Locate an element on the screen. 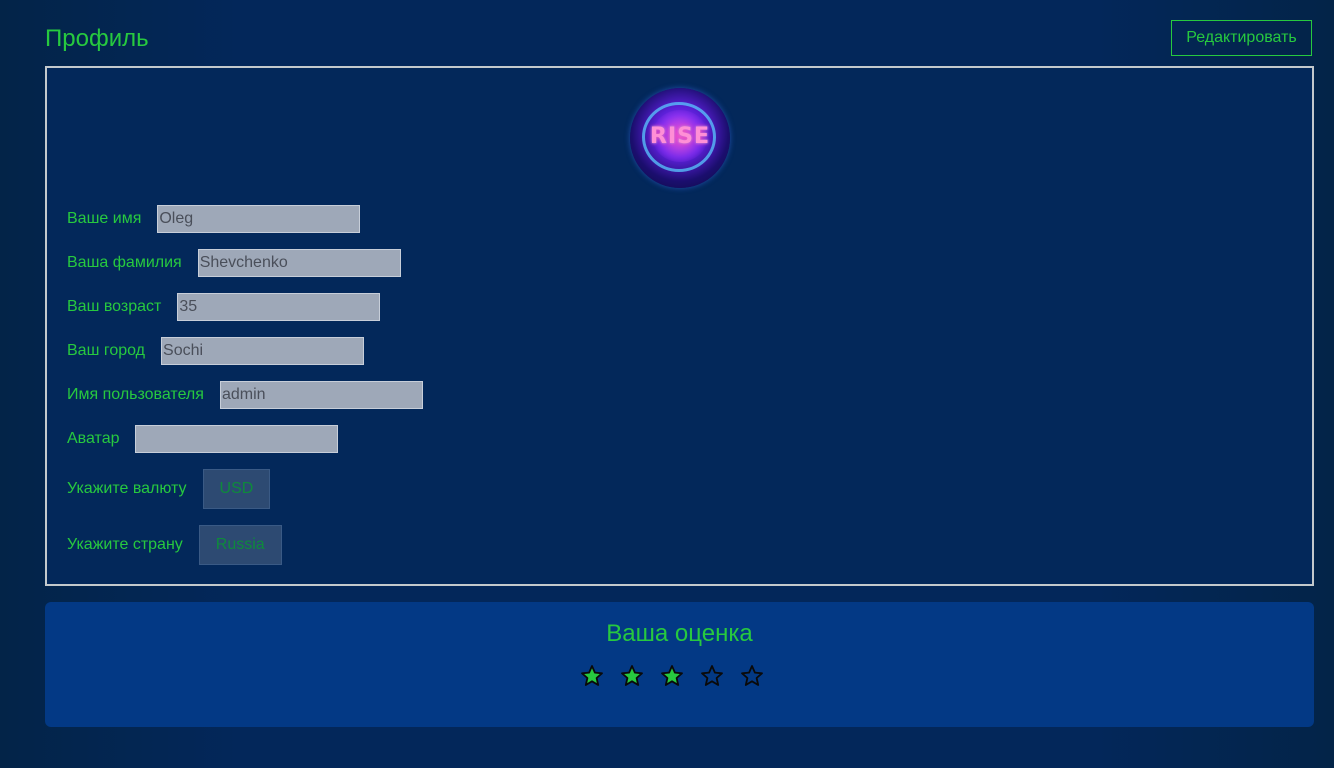 Image resolution: width=1334 pixels, height=768 pixels. field-last-name: Ваша фамилия is located at coordinates (234, 263).